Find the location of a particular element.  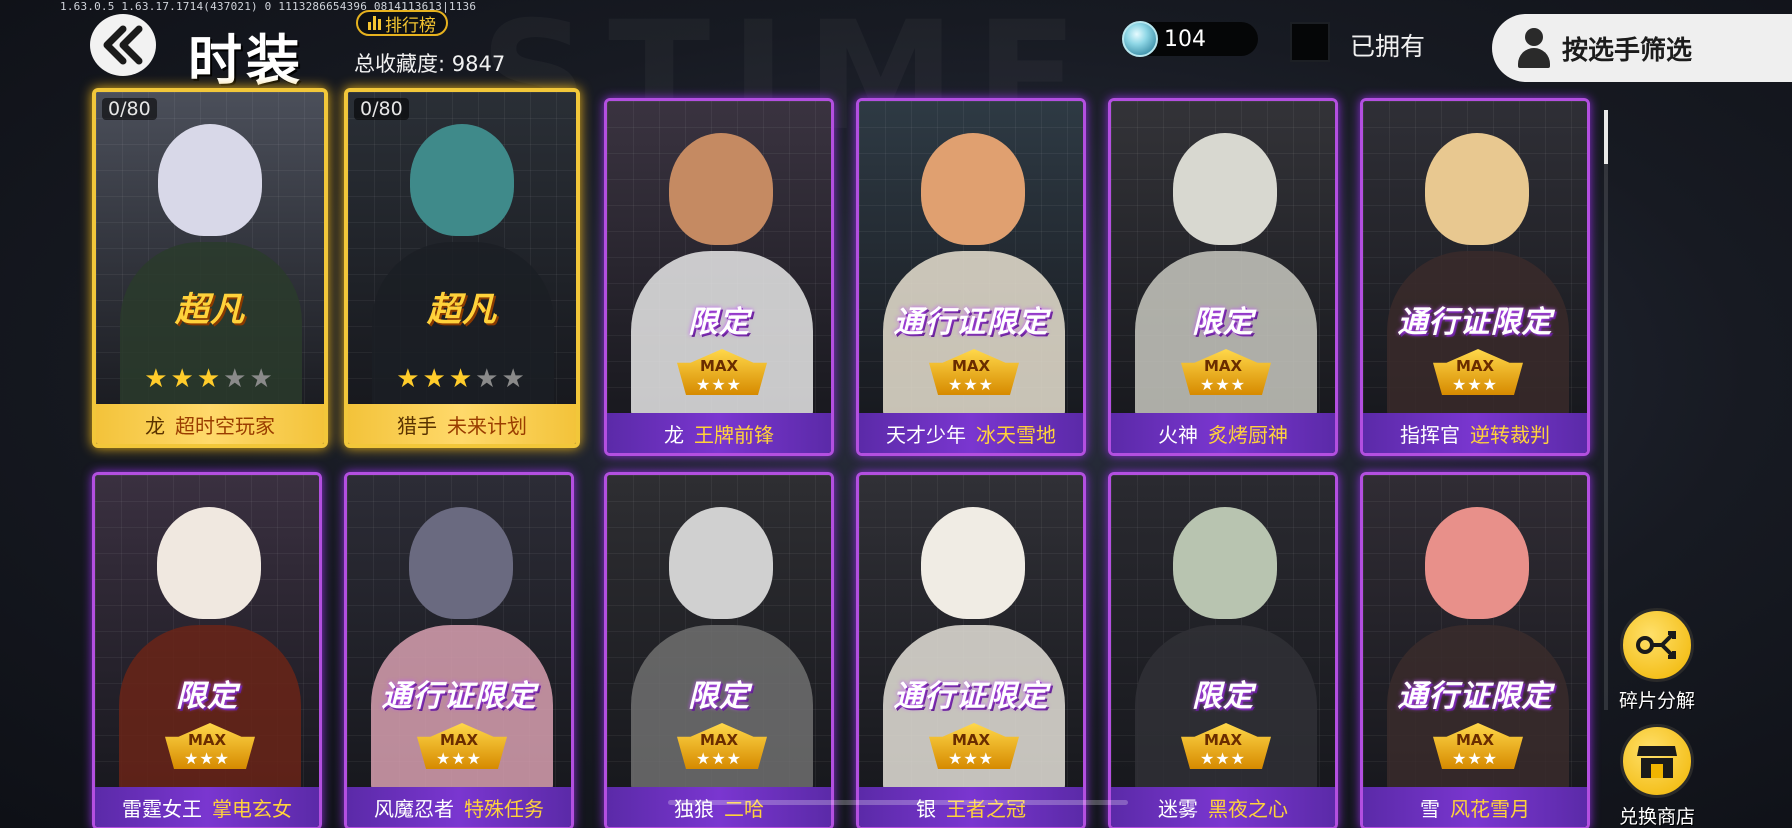

skin-name: 未来计划 is located at coordinates (487, 425).